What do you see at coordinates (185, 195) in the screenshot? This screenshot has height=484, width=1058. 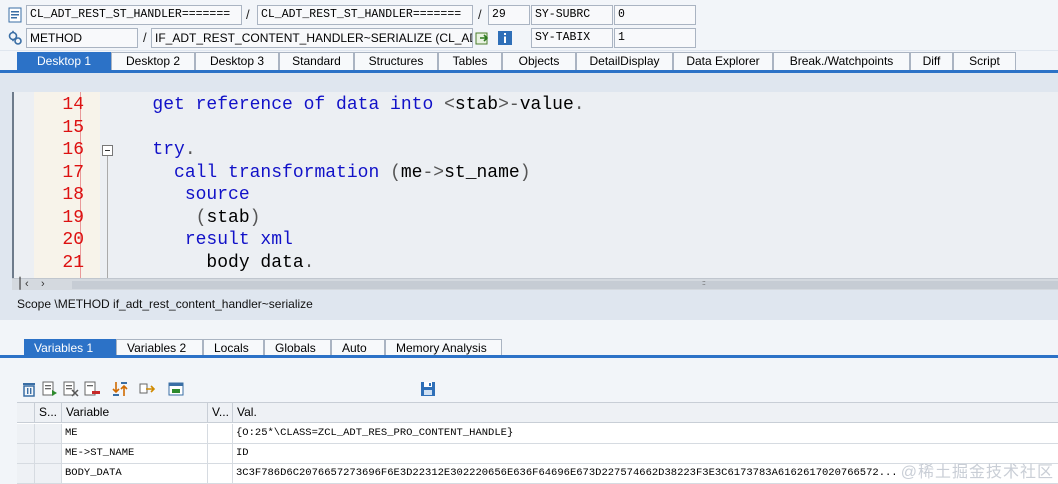 I see `code-line: source` at bounding box center [185, 195].